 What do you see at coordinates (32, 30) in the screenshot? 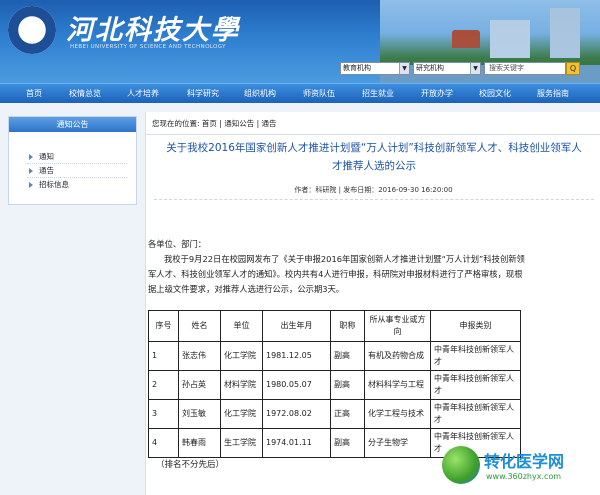
I see `university-seal-logo` at bounding box center [32, 30].